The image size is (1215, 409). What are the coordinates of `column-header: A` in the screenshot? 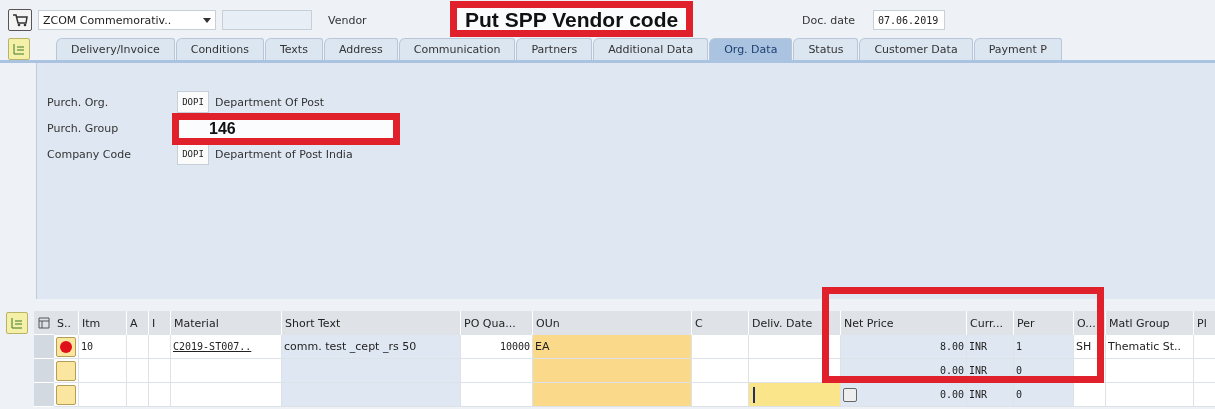 It's located at (138, 323).